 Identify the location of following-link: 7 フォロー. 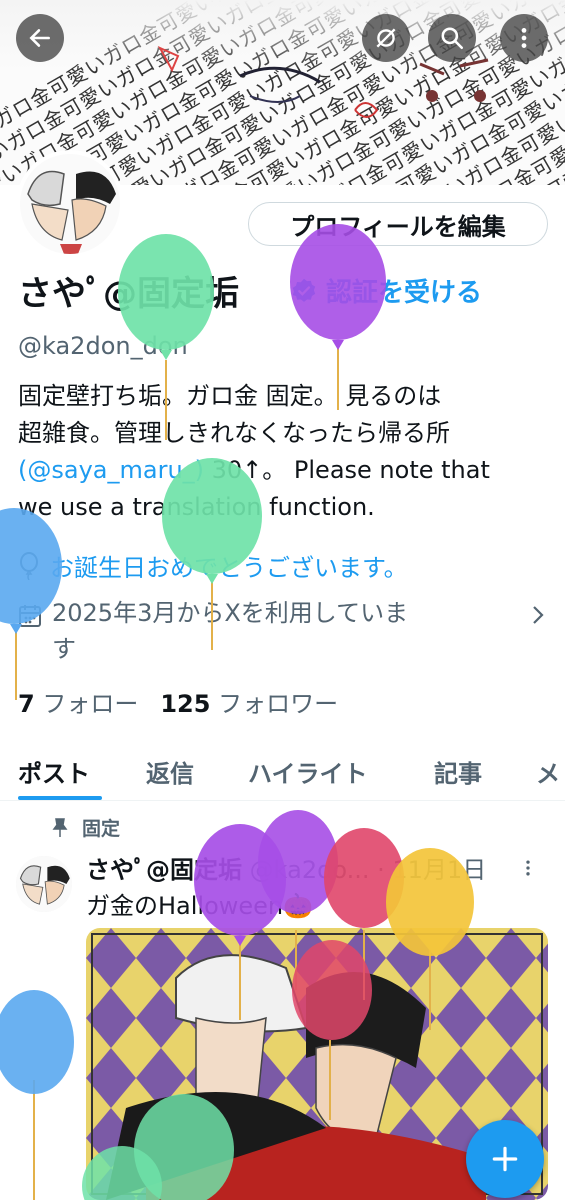
(78, 701).